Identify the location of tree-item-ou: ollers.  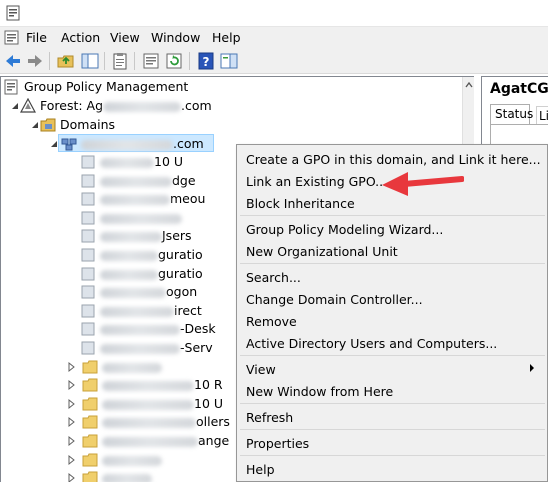
(148, 422).